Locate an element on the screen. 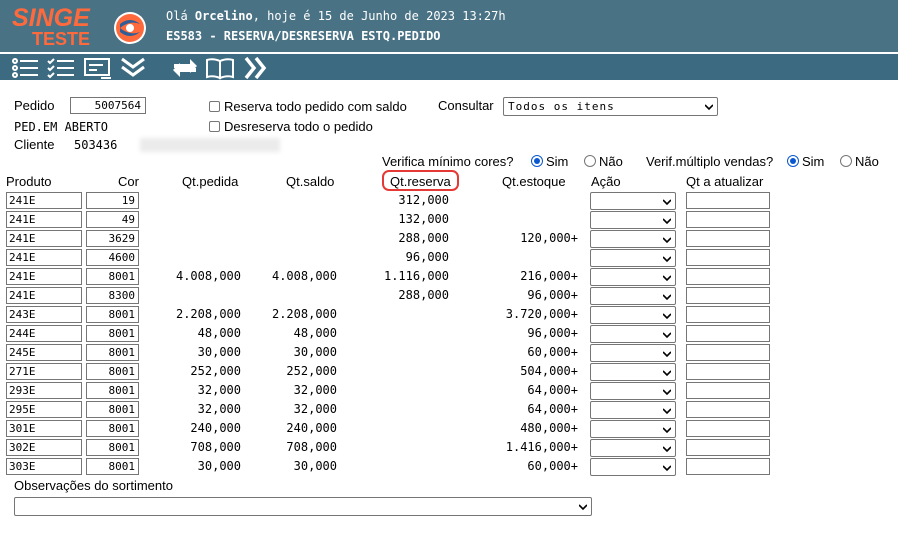  produto-input: 244E is located at coordinates (44, 333).